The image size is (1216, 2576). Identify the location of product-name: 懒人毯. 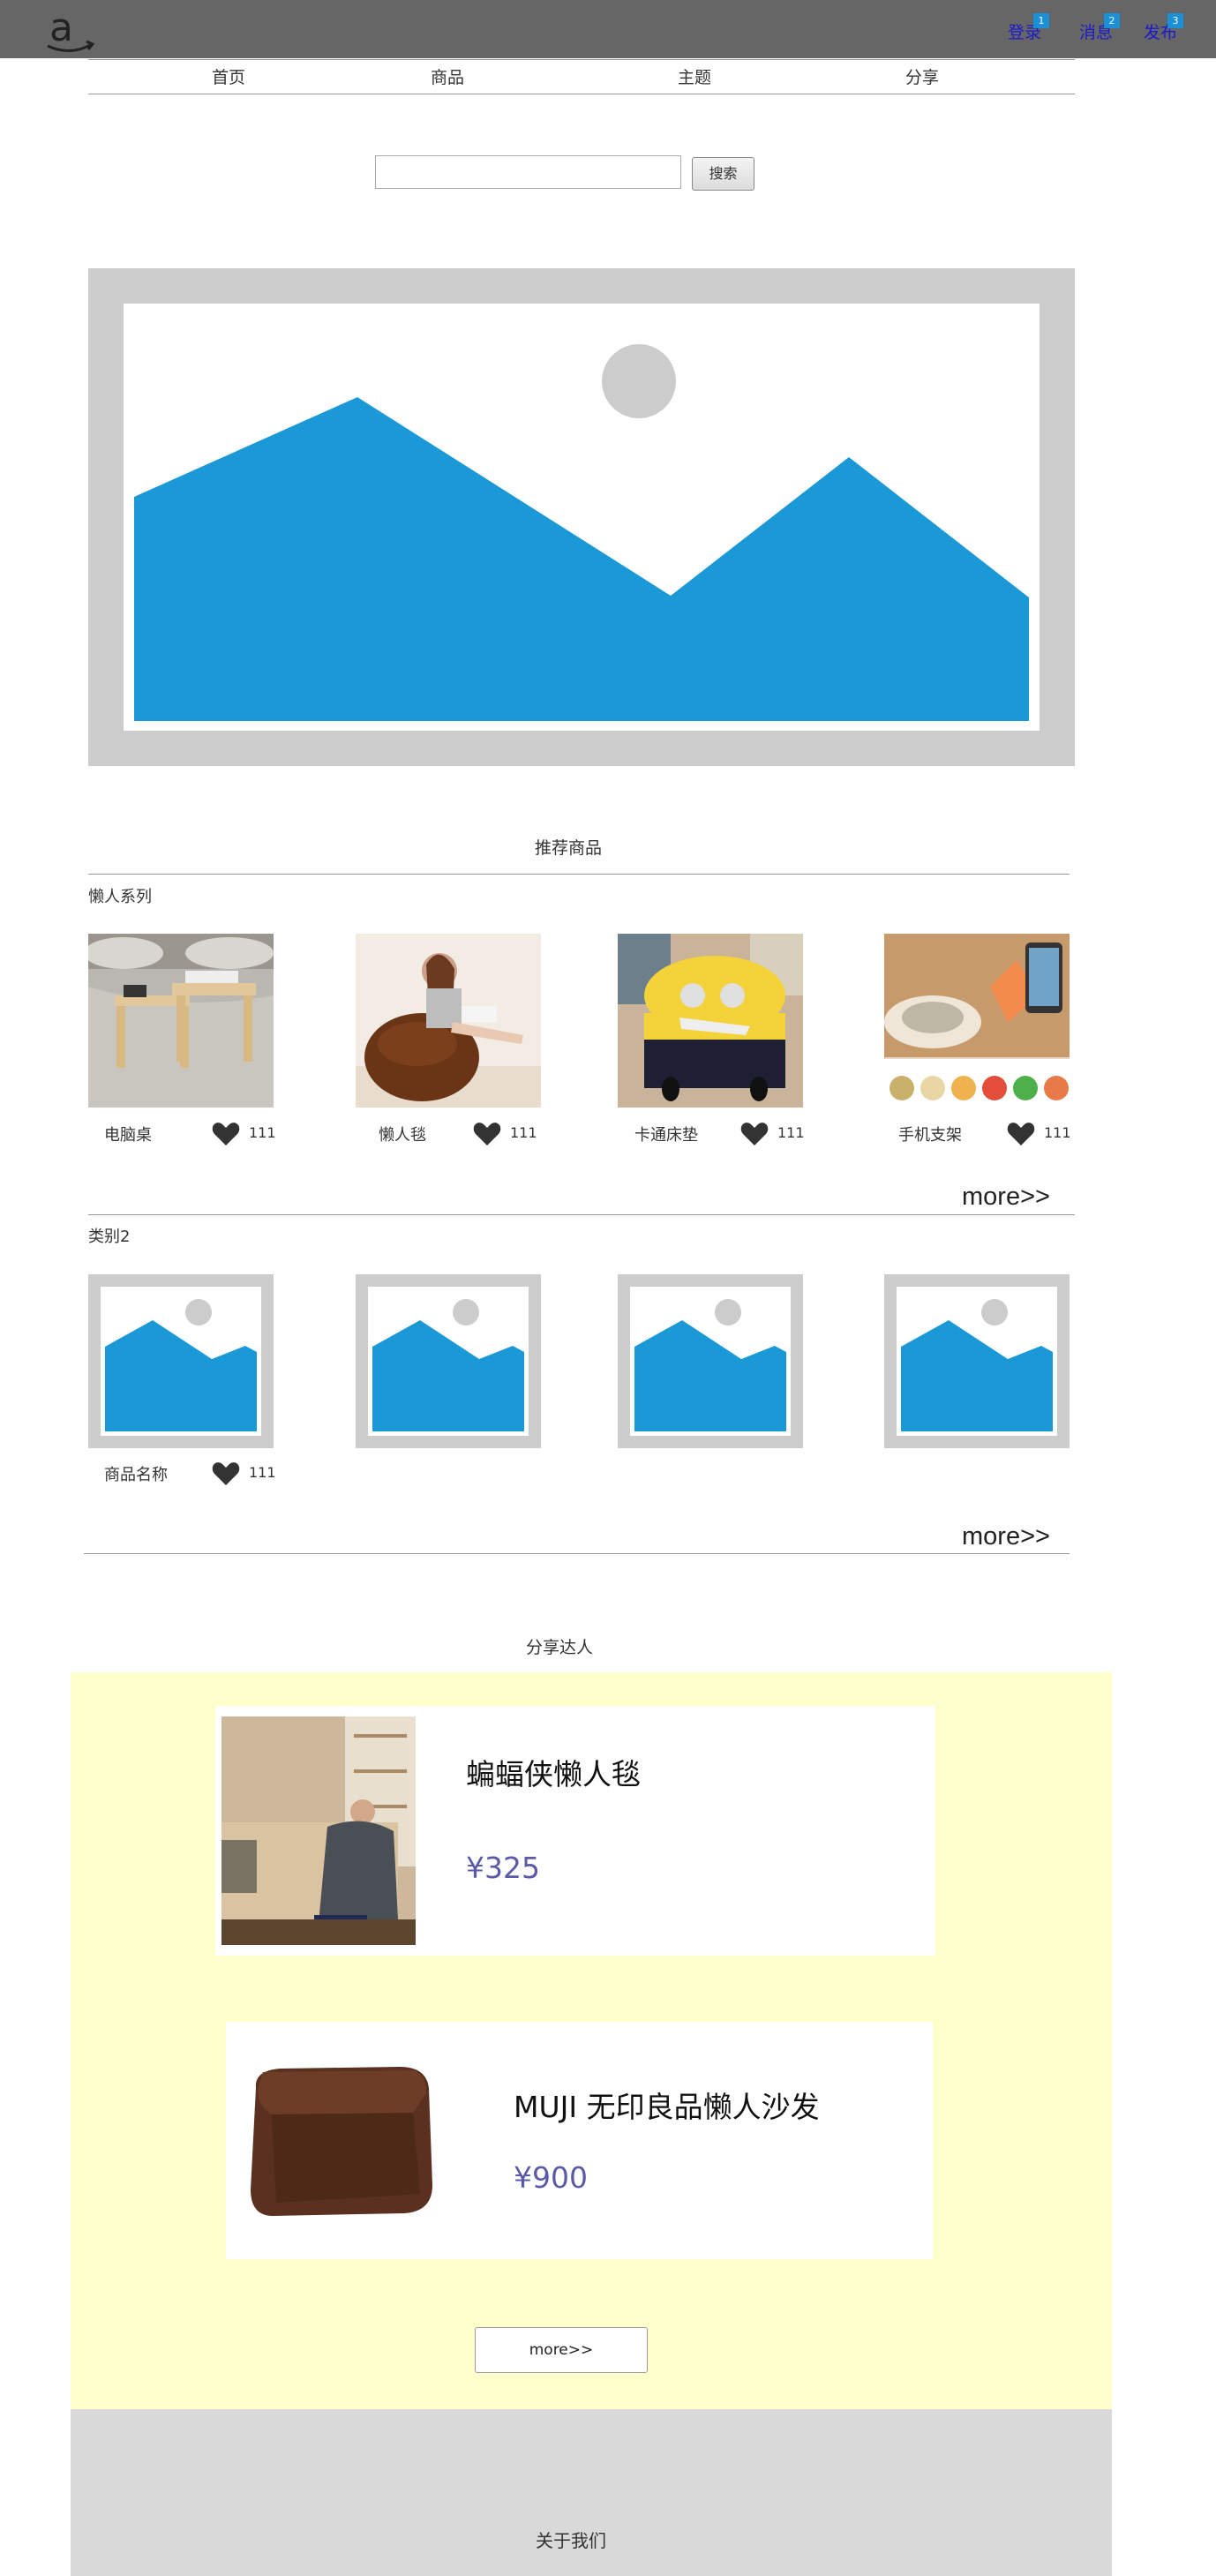
(402, 1134).